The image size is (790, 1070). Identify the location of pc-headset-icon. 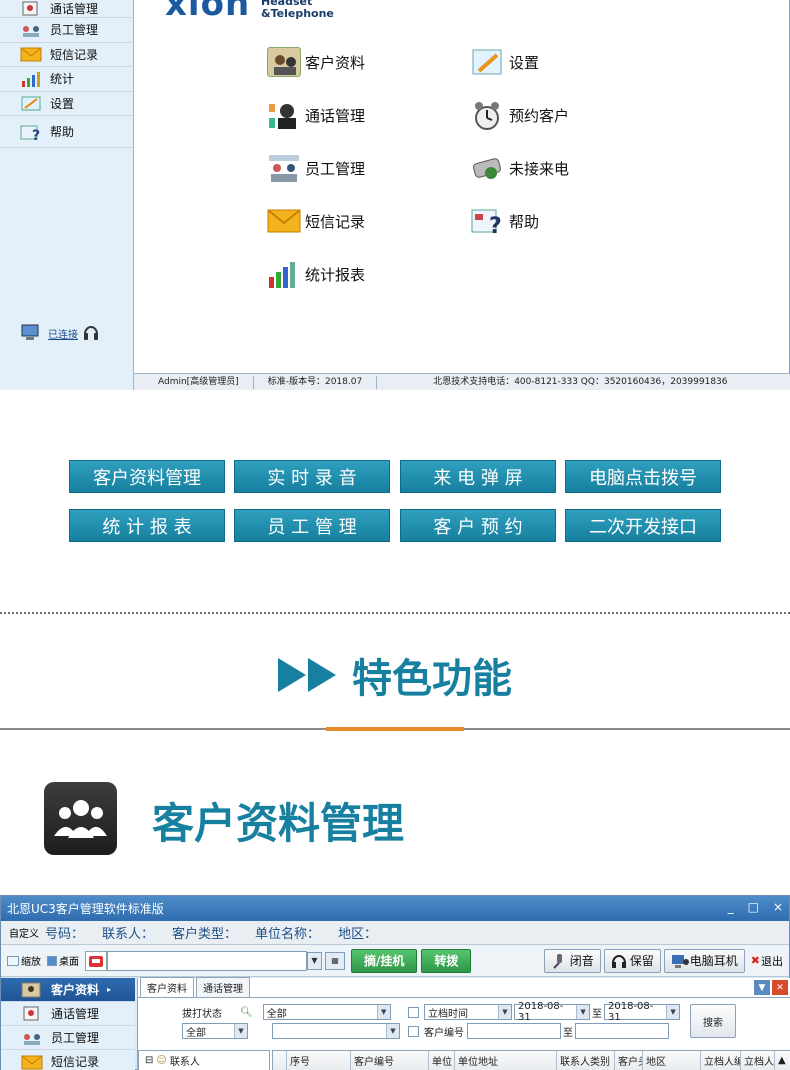
(680, 961).